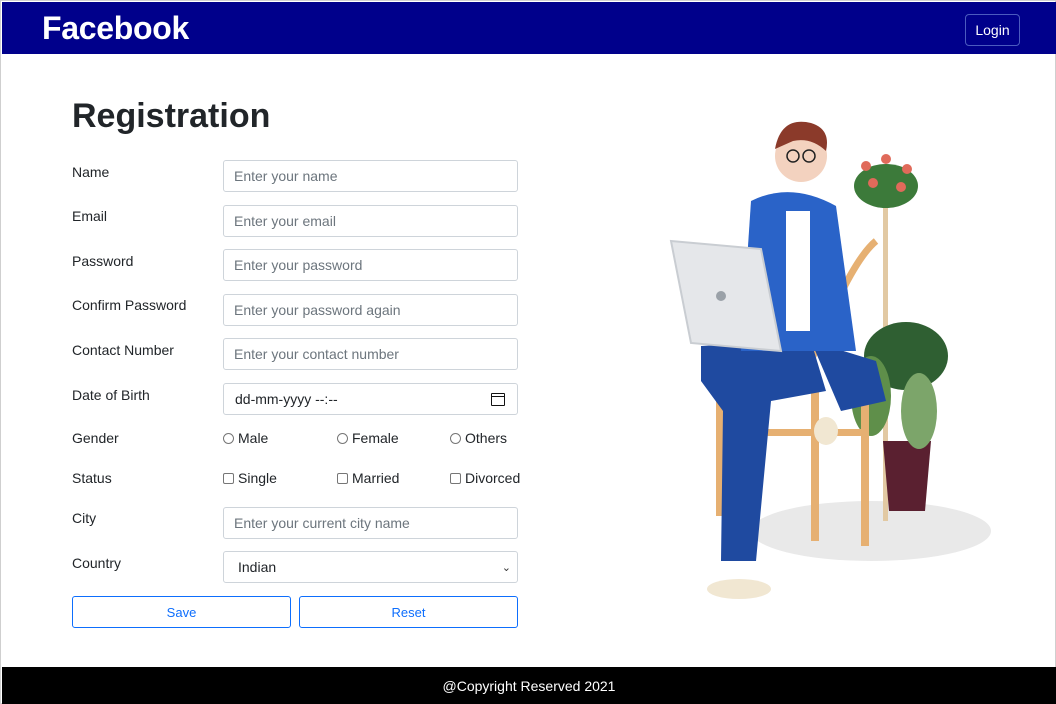 The height and width of the screenshot is (704, 1056). I want to click on navbar: Facebook Login, so click(529, 28).